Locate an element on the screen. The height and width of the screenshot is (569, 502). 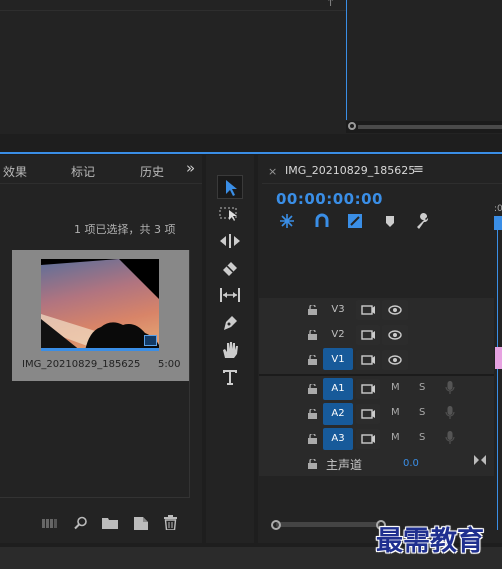
marker-icon is located at coordinates (390, 221).